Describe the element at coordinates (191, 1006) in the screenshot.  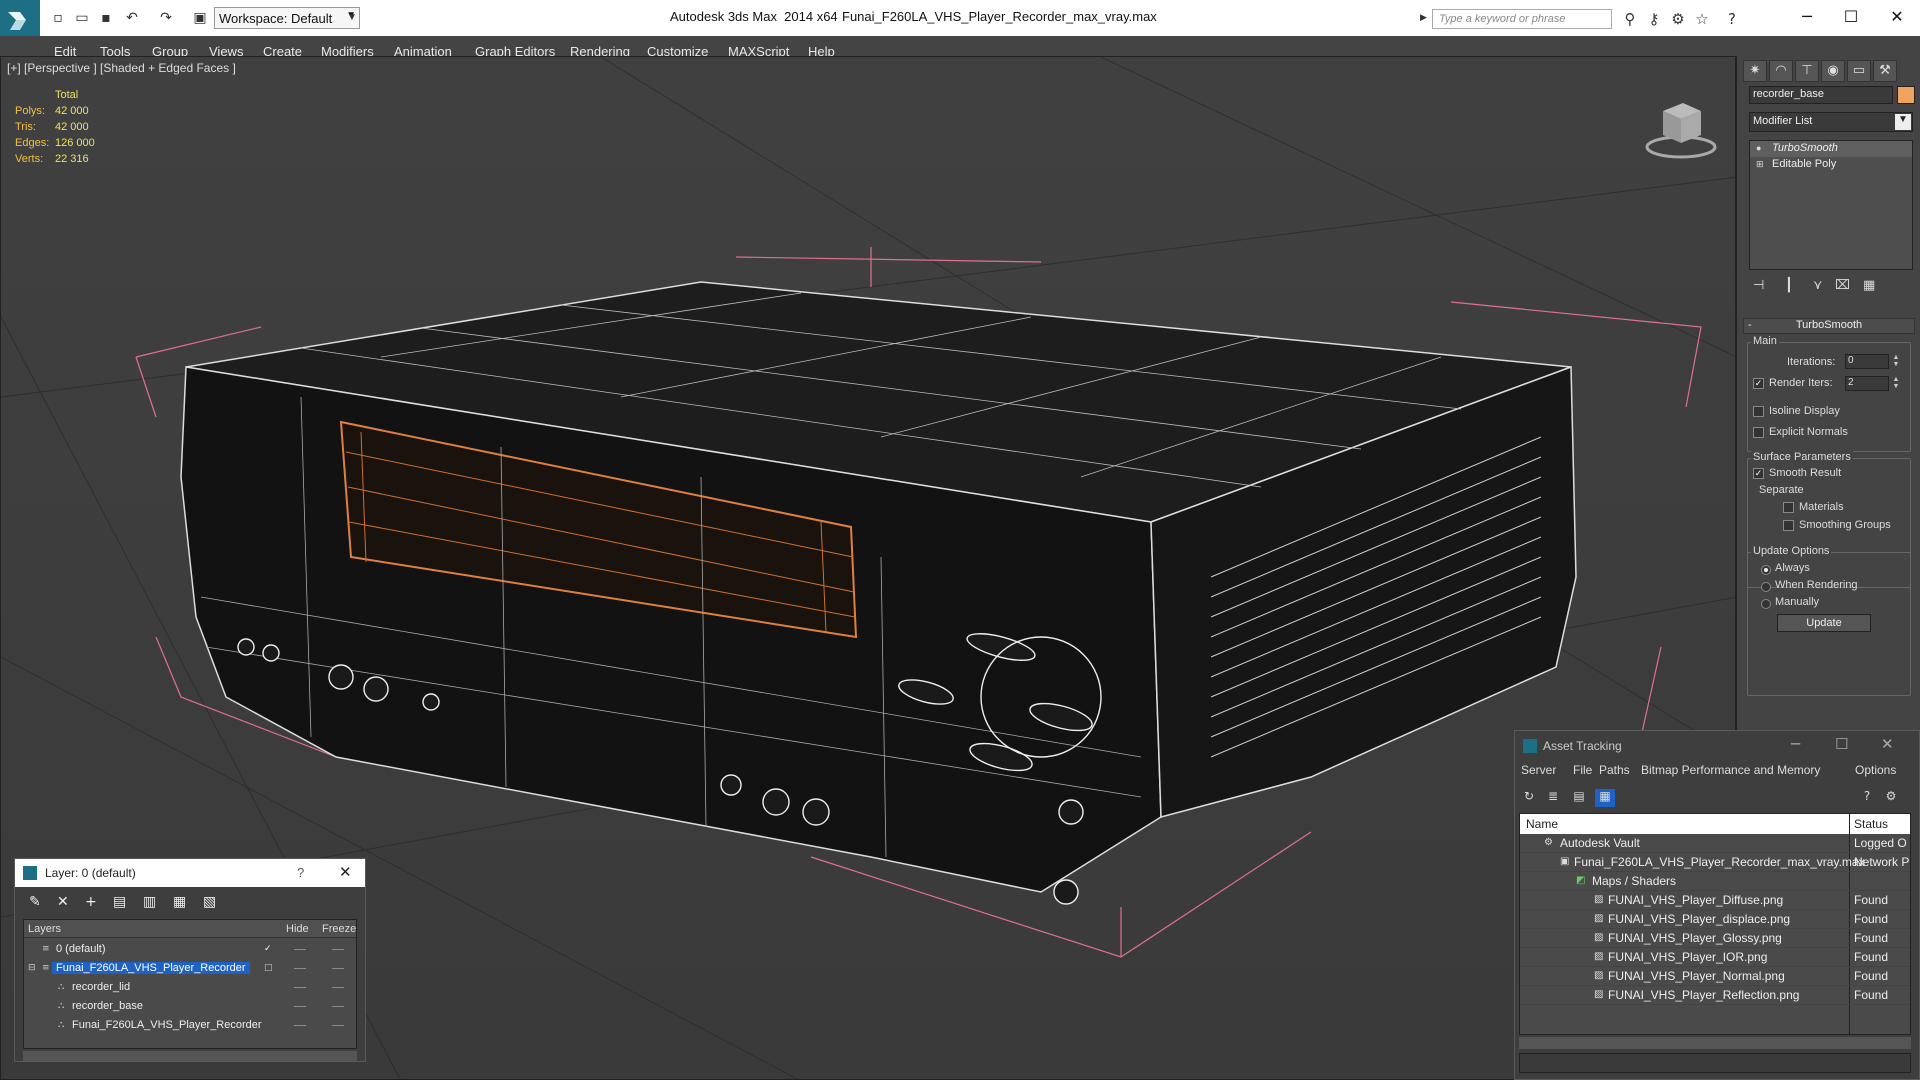
I see `layer-row: ⛬ recorder_base` at that location.